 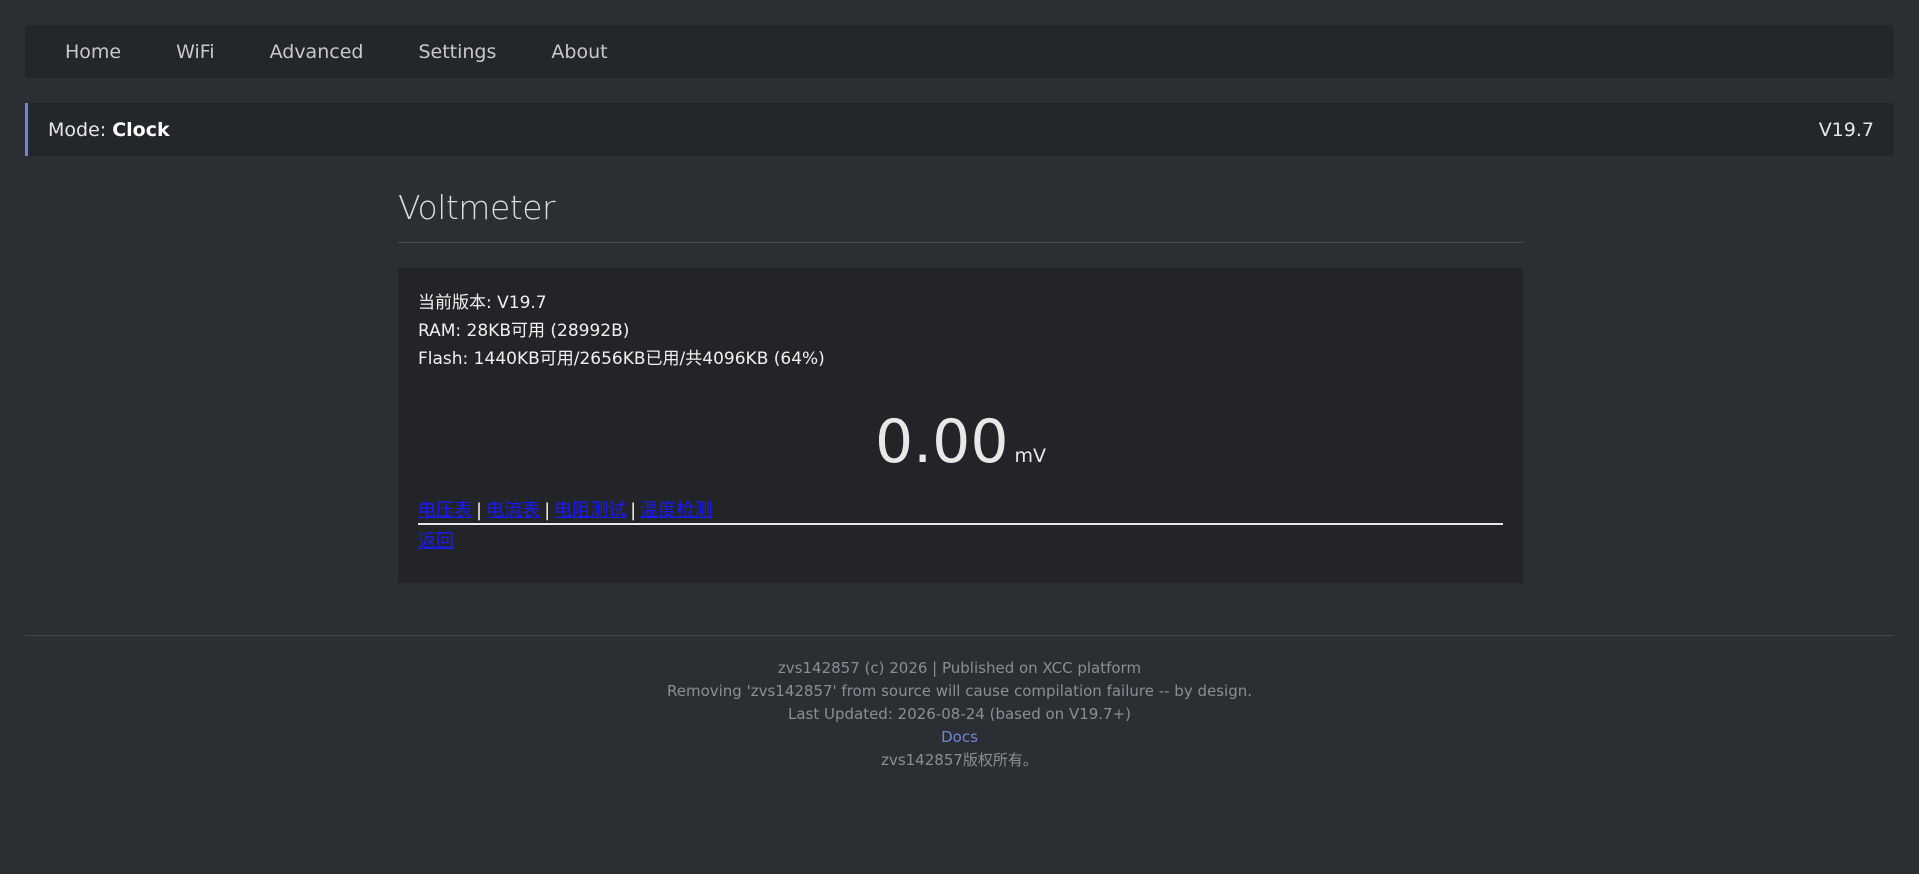 What do you see at coordinates (579, 52) in the screenshot?
I see `nav-about: About` at bounding box center [579, 52].